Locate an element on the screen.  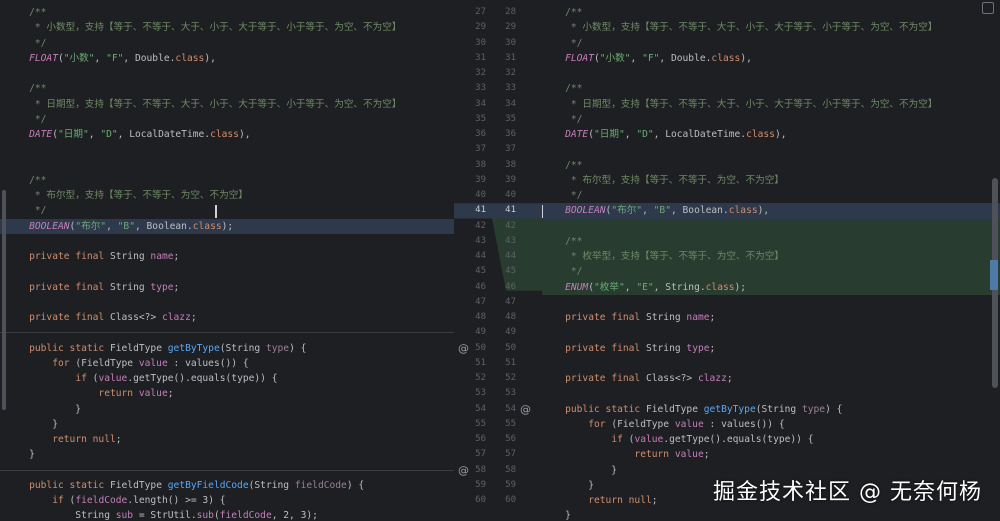
right-line-number: 33 is located at coordinates (505, 88).